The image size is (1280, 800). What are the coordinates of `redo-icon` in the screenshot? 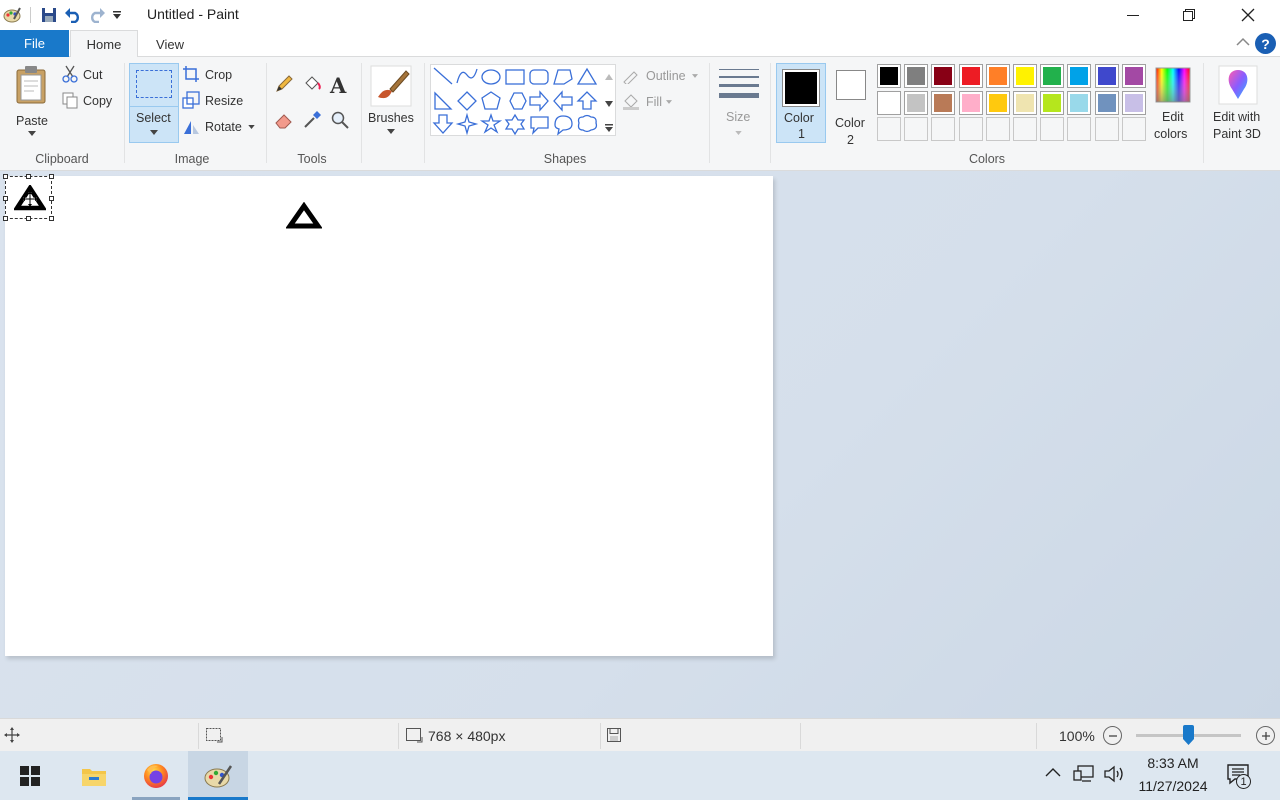 It's located at (97, 15).